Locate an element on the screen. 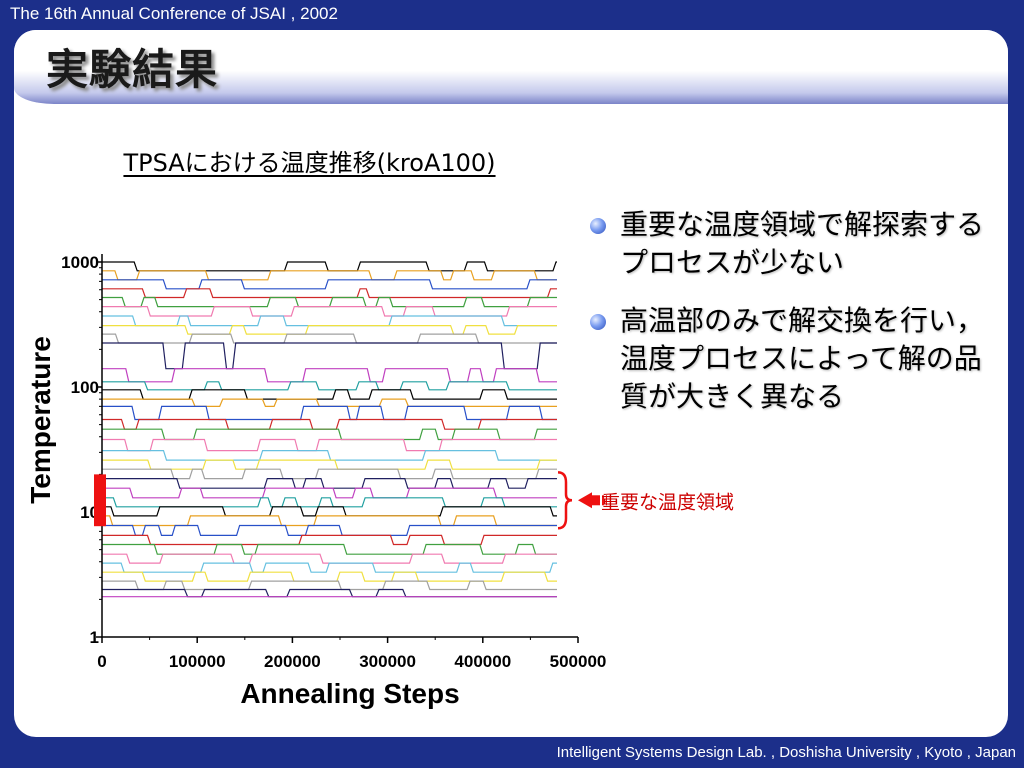  x-tick-label: 0 is located at coordinates (101, 661).